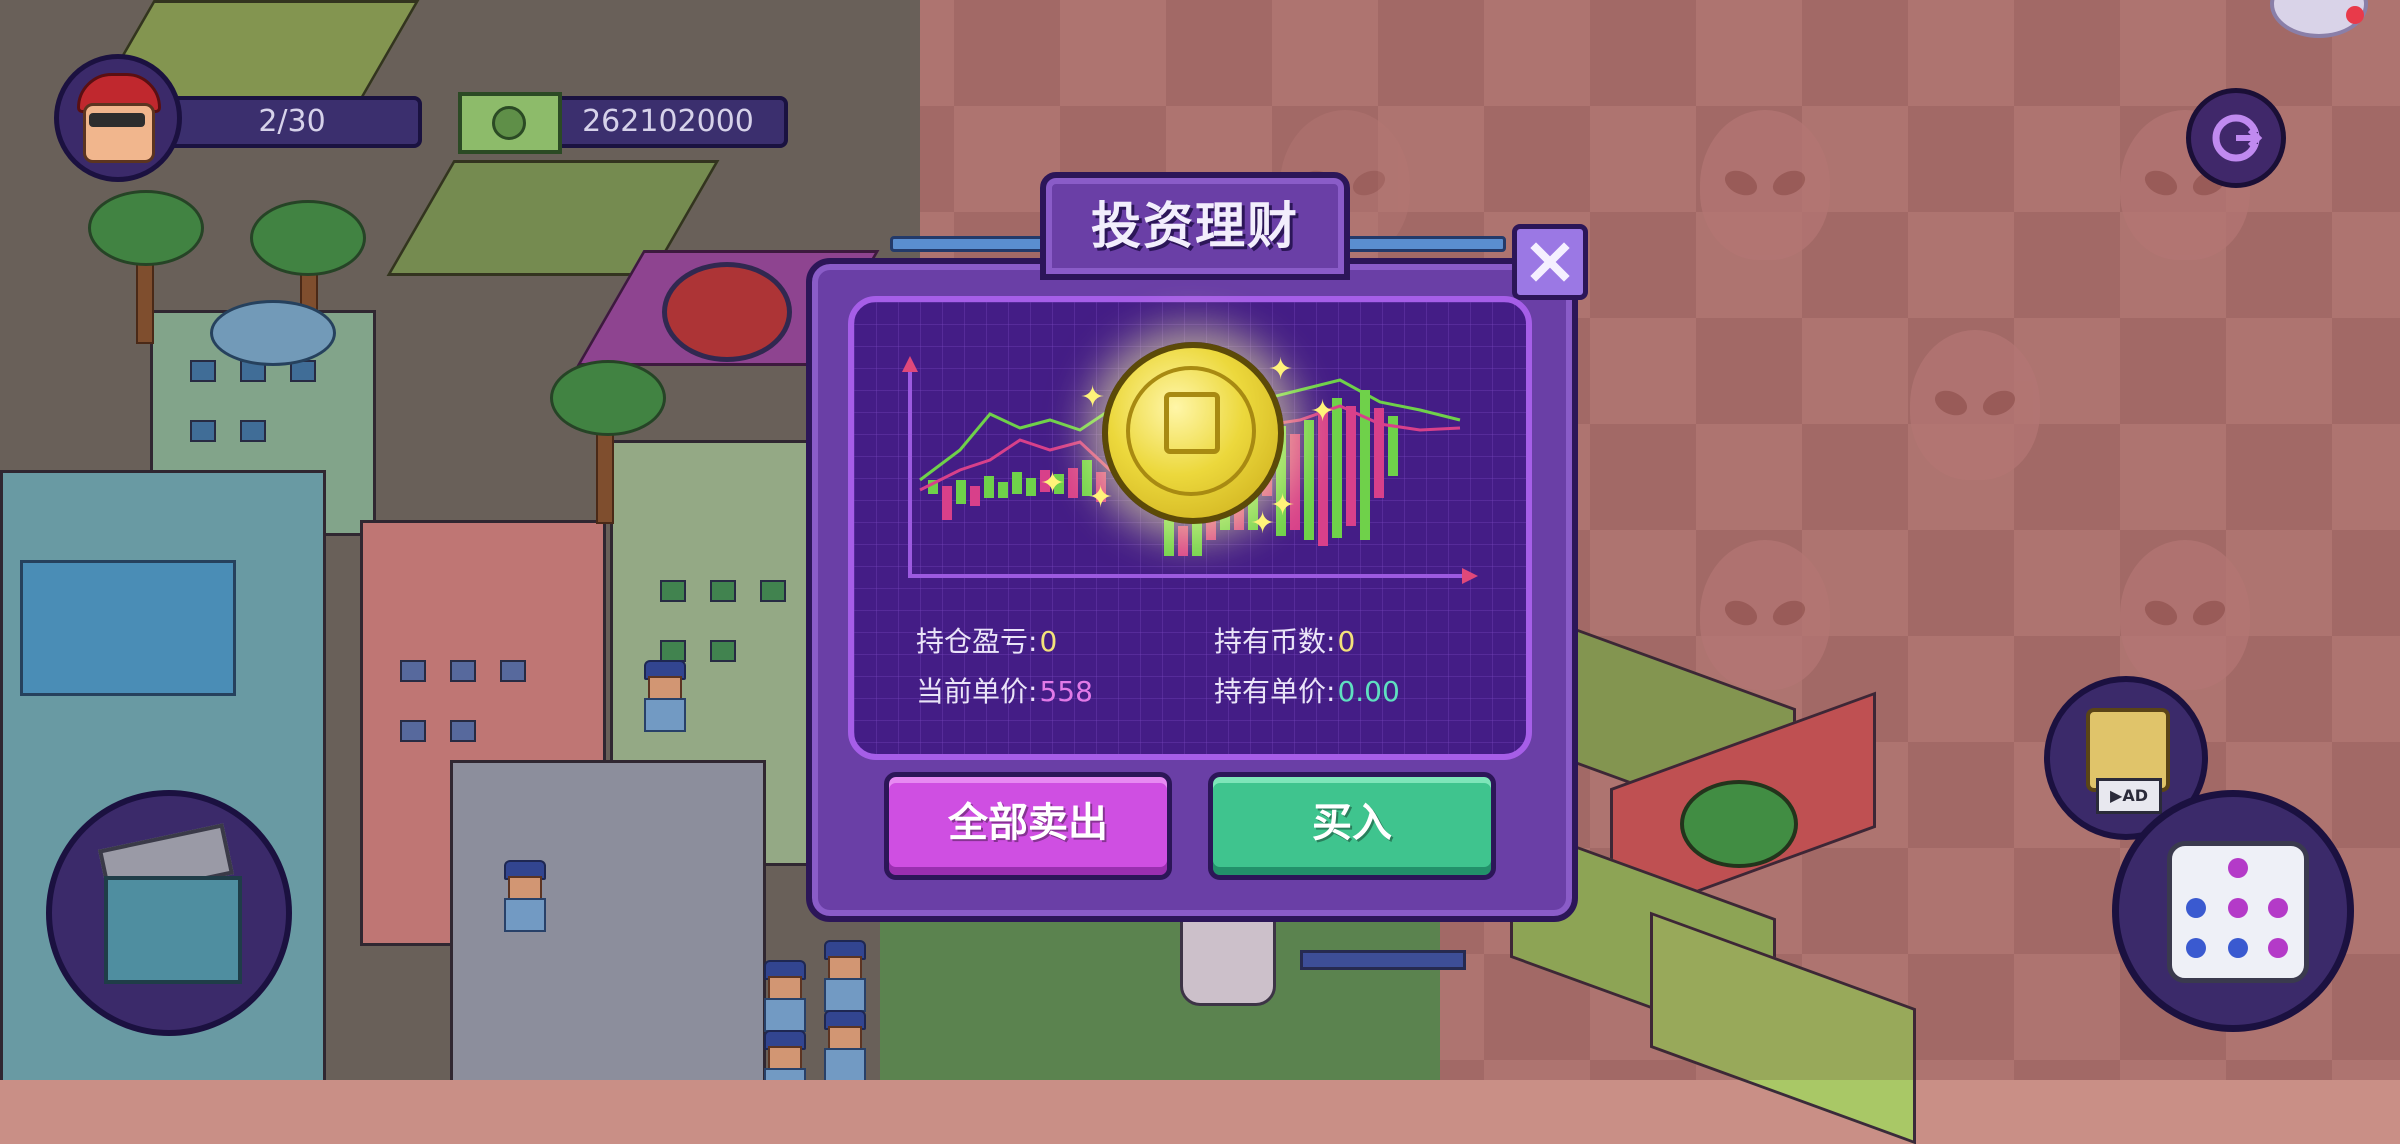 The height and width of the screenshot is (1144, 2400). I want to click on close-icon, so click(1550, 262).